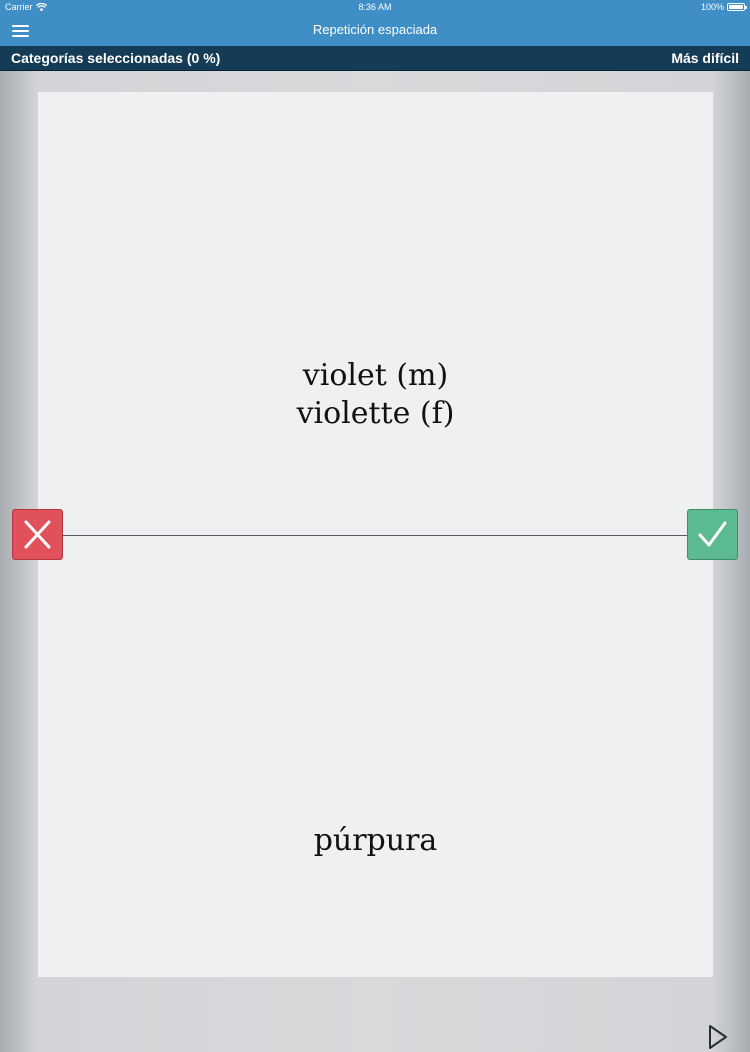  What do you see at coordinates (375, 395) in the screenshot?
I see `card-front: violet (m) violette (f)` at bounding box center [375, 395].